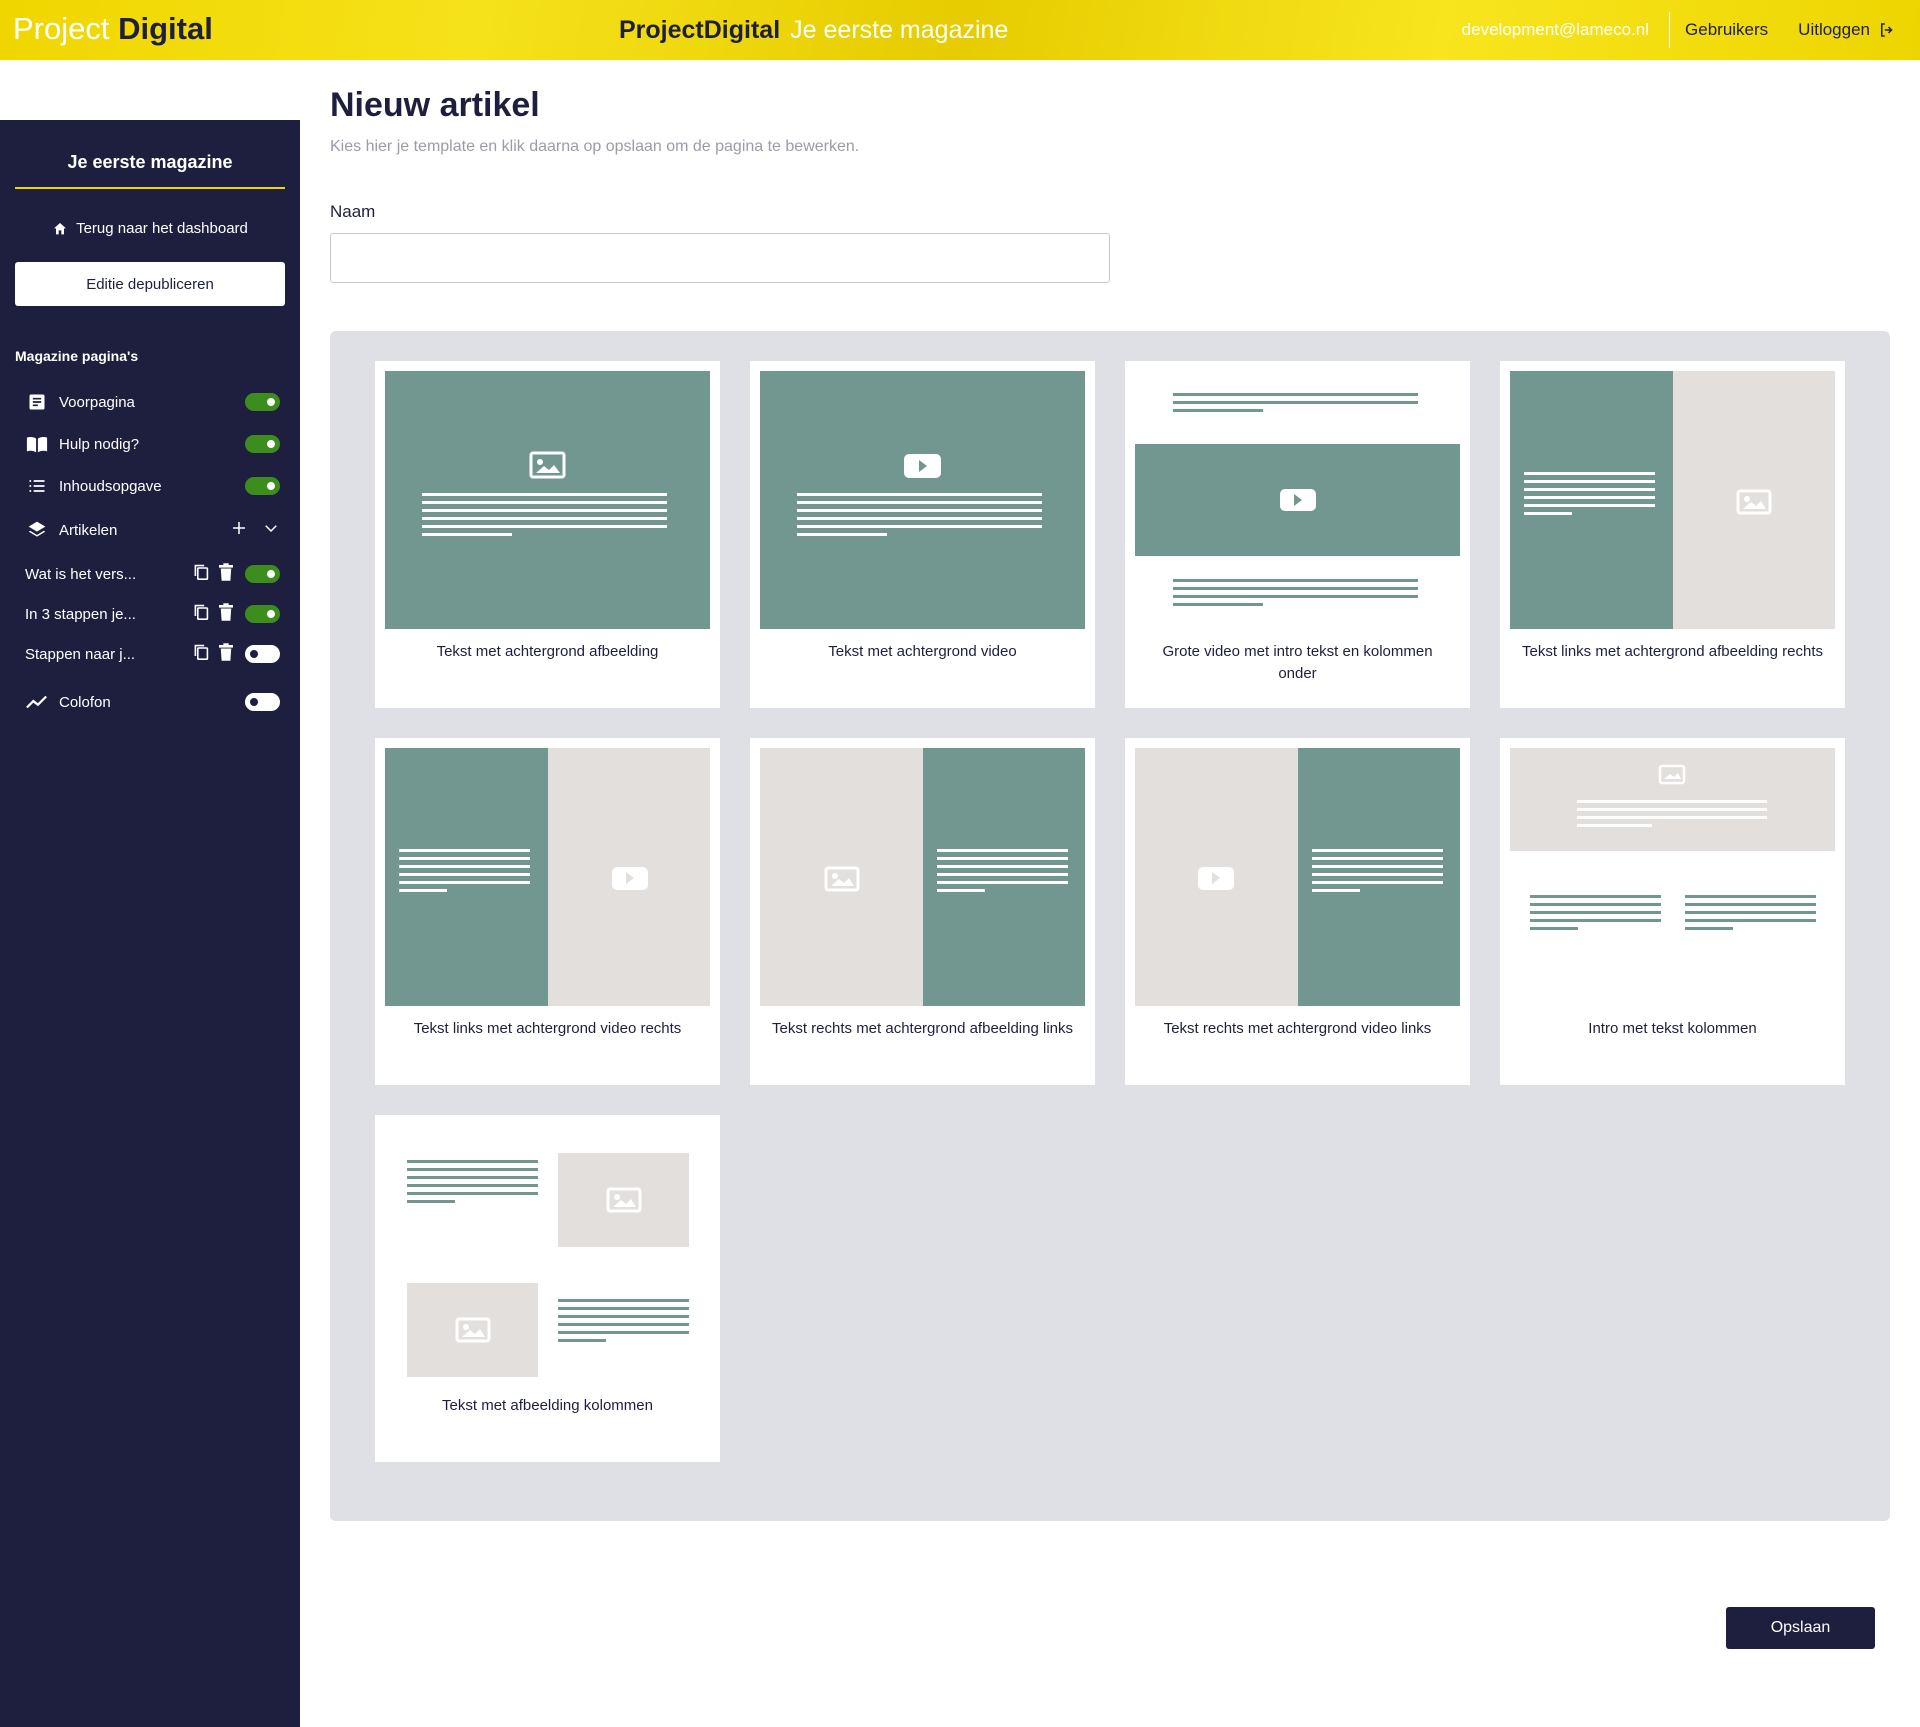 This screenshot has height=1727, width=1920. What do you see at coordinates (922, 651) in the screenshot?
I see `template-label: Tekst met achtergrond video` at bounding box center [922, 651].